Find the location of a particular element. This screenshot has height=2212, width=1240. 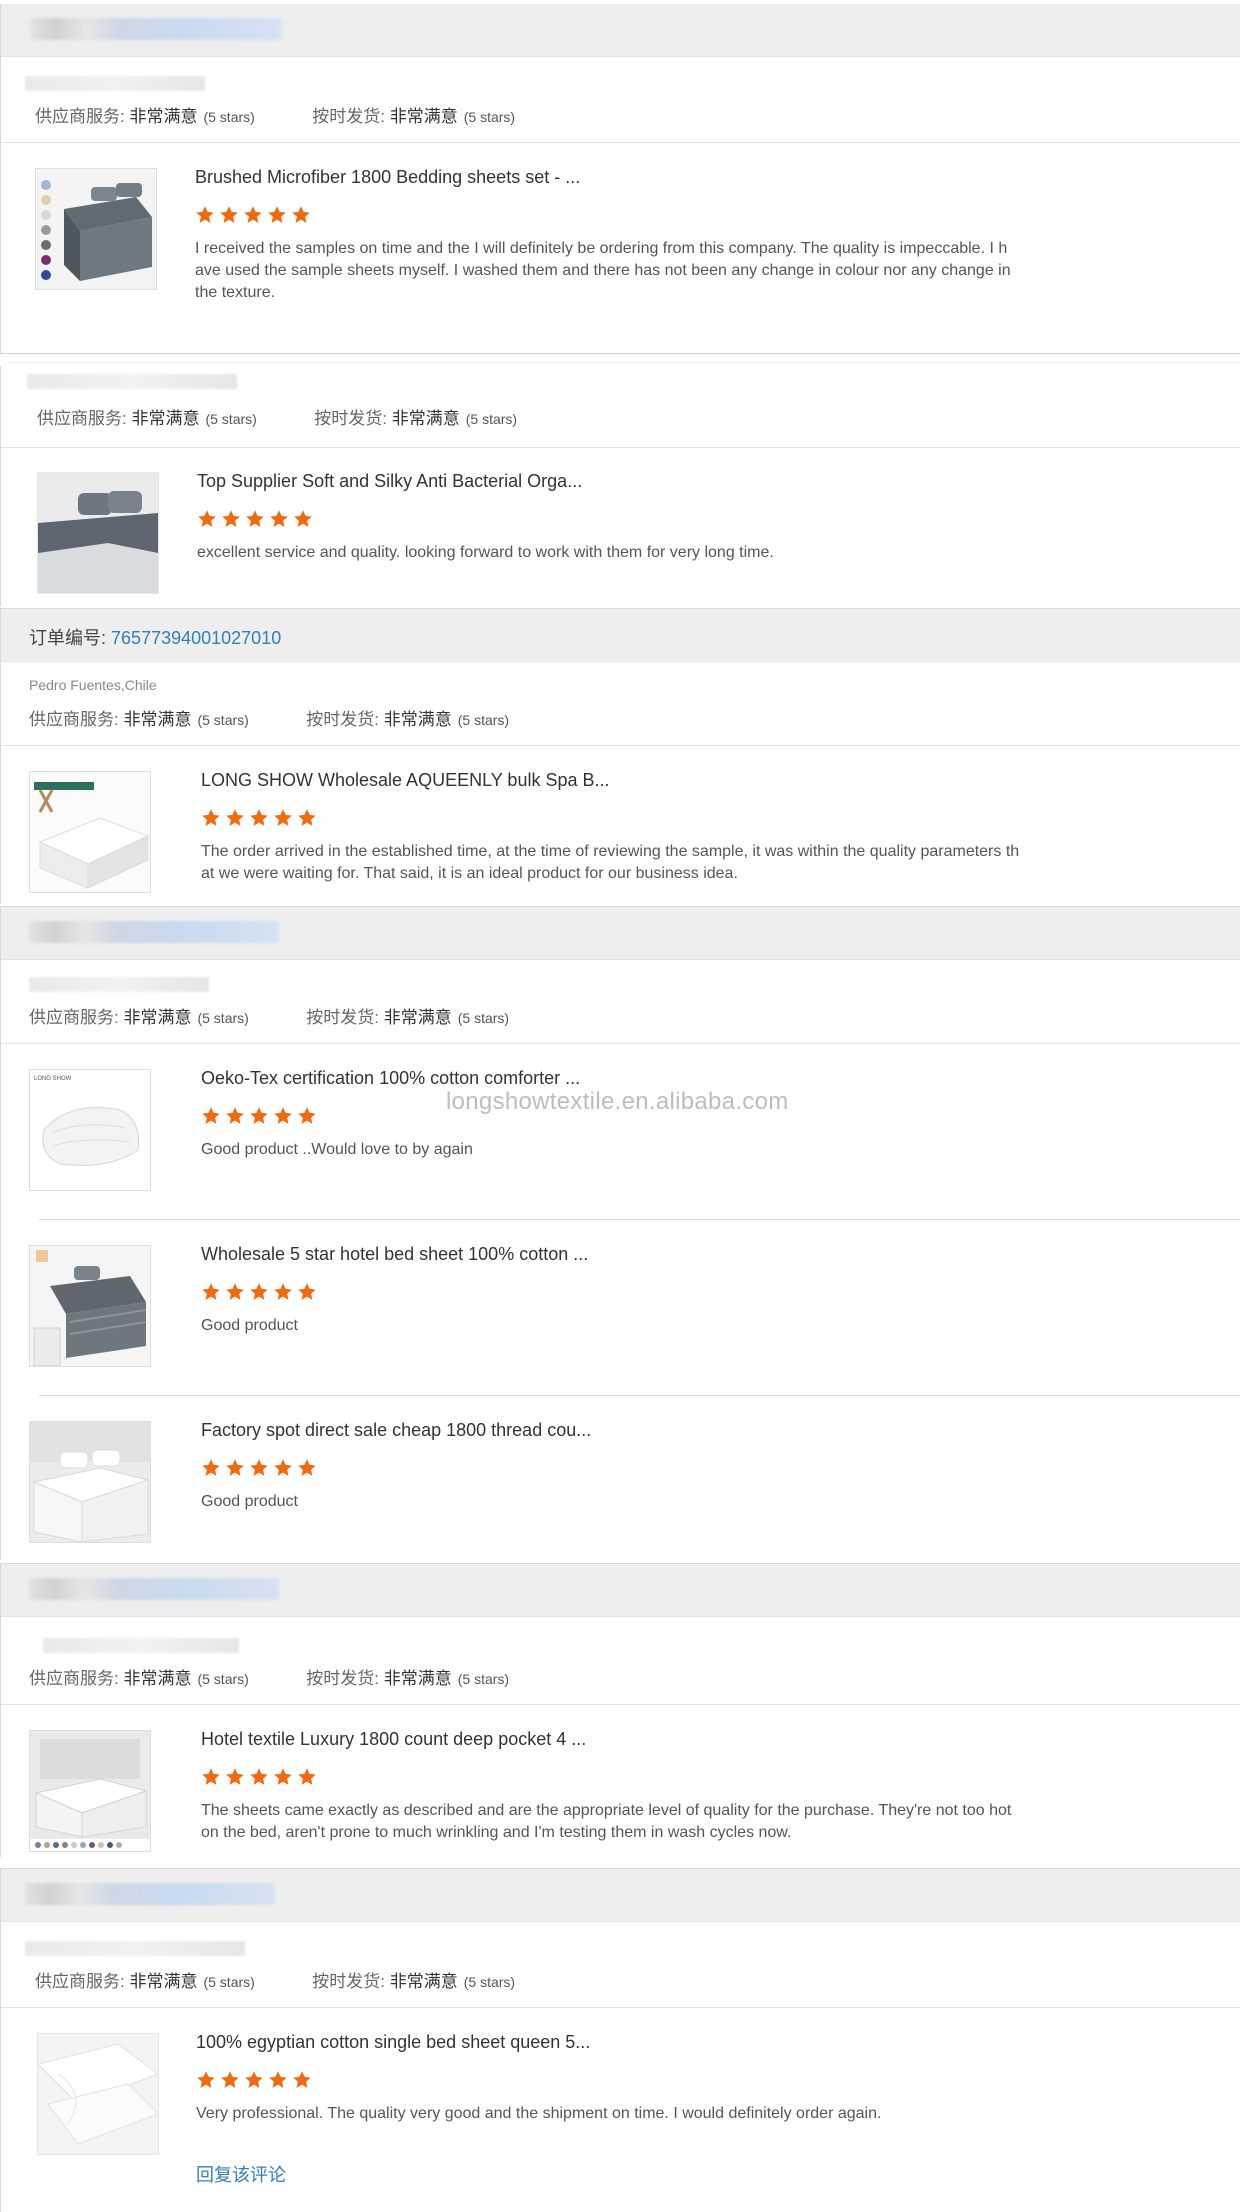

review-text: Good product ..Would love to by again is located at coordinates (337, 1149).